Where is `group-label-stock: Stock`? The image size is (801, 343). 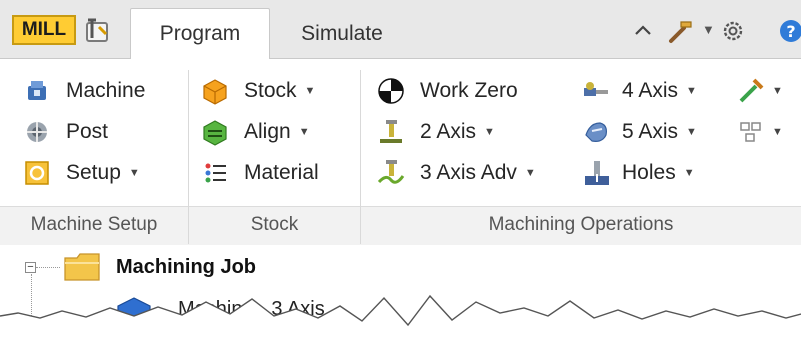
group-label-stock: Stock is located at coordinates (274, 224).